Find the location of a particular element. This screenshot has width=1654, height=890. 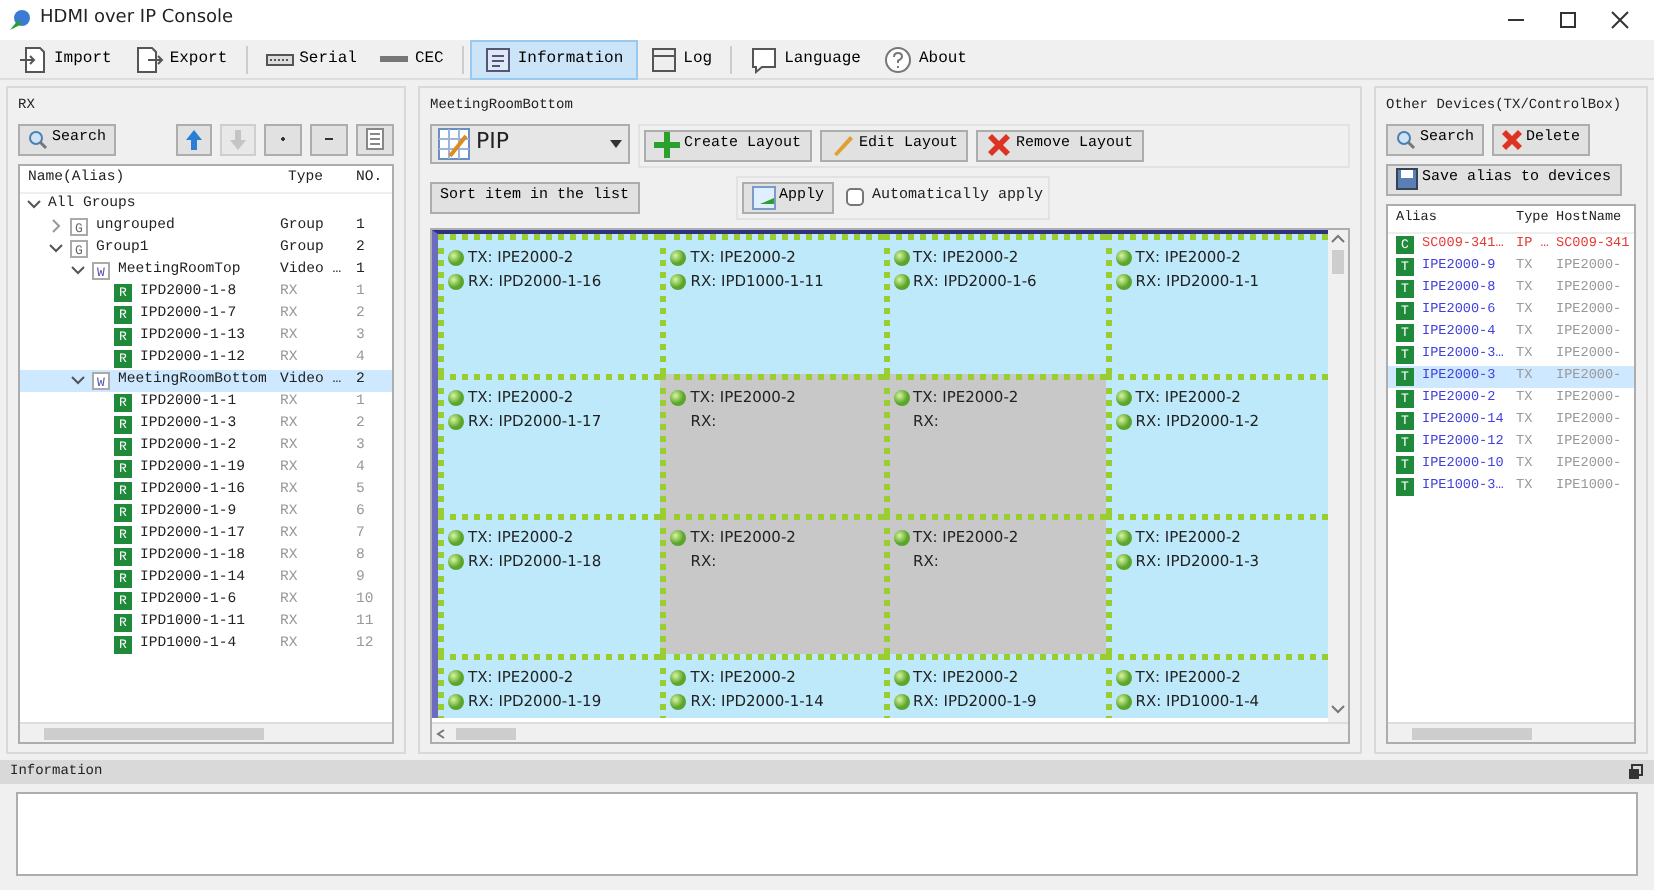

toolbar-button: Serial is located at coordinates (311, 59).